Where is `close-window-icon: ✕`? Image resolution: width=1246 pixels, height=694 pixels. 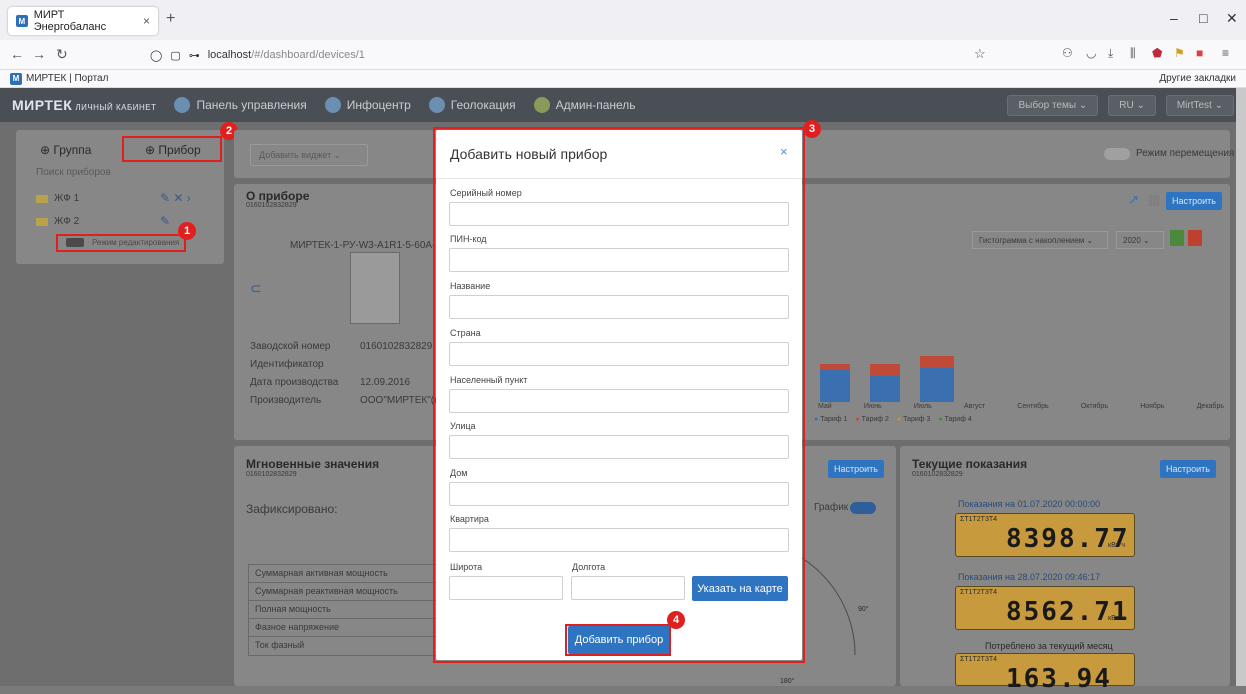 close-window-icon: ✕ is located at coordinates (1232, 18).